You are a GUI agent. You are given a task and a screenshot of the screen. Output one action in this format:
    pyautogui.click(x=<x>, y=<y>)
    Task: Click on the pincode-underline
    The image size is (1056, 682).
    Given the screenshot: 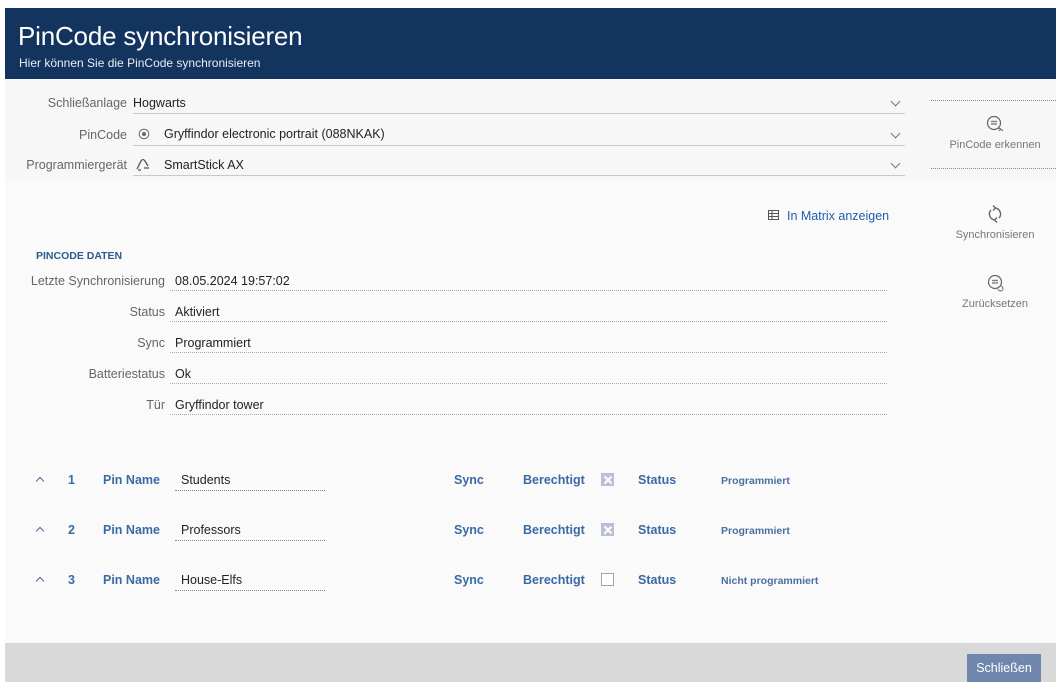 What is the action you would take?
    pyautogui.click(x=519, y=145)
    